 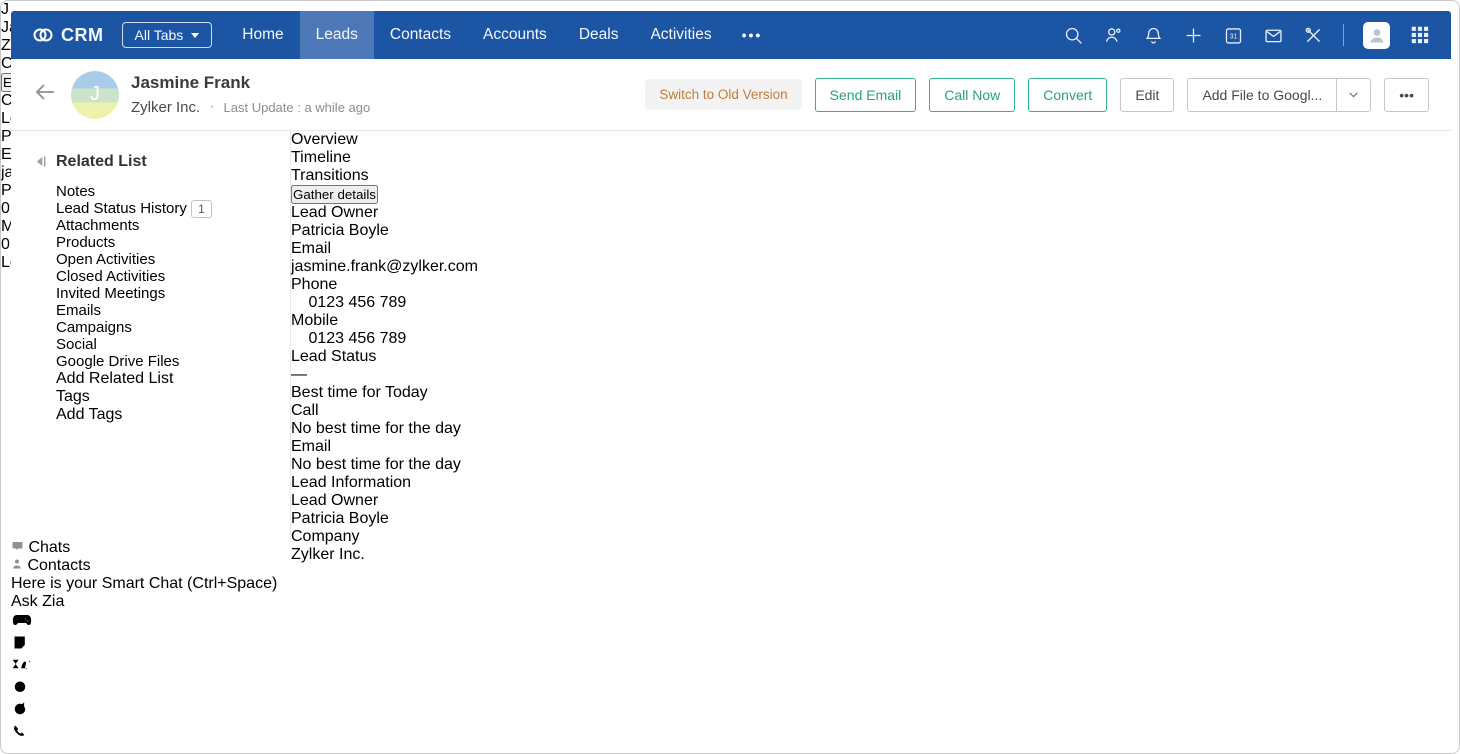 What do you see at coordinates (17, 564) in the screenshot?
I see `contacts-person-icon` at bounding box center [17, 564].